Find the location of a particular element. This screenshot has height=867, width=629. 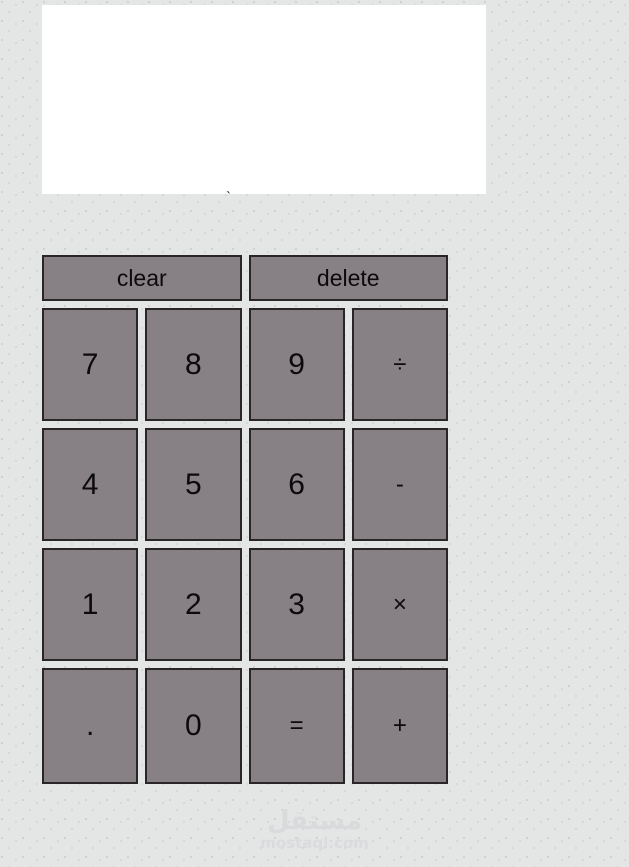

plus-button: + is located at coordinates (399, 726).